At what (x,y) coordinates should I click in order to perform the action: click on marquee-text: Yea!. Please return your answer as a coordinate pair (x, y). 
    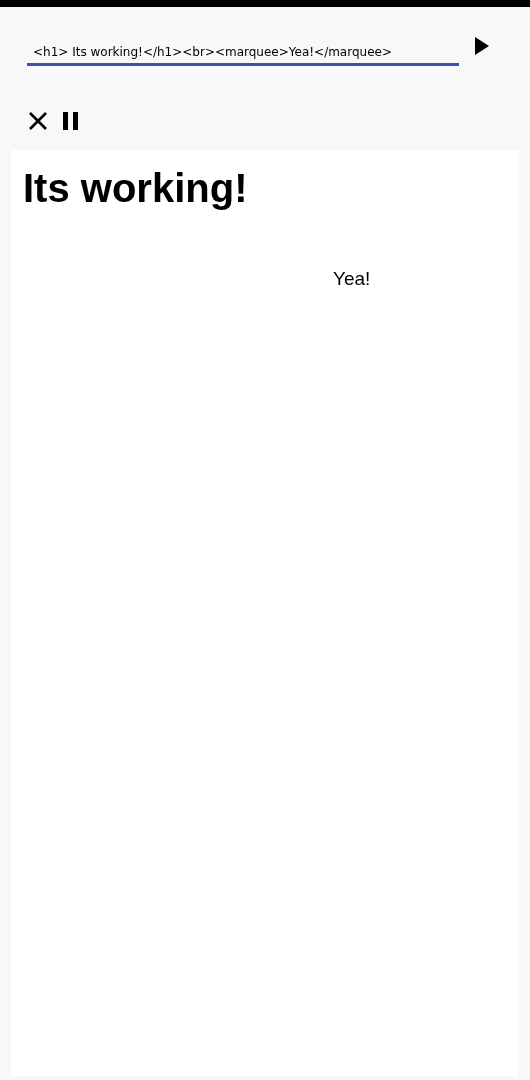
    Looking at the image, I should click on (352, 278).